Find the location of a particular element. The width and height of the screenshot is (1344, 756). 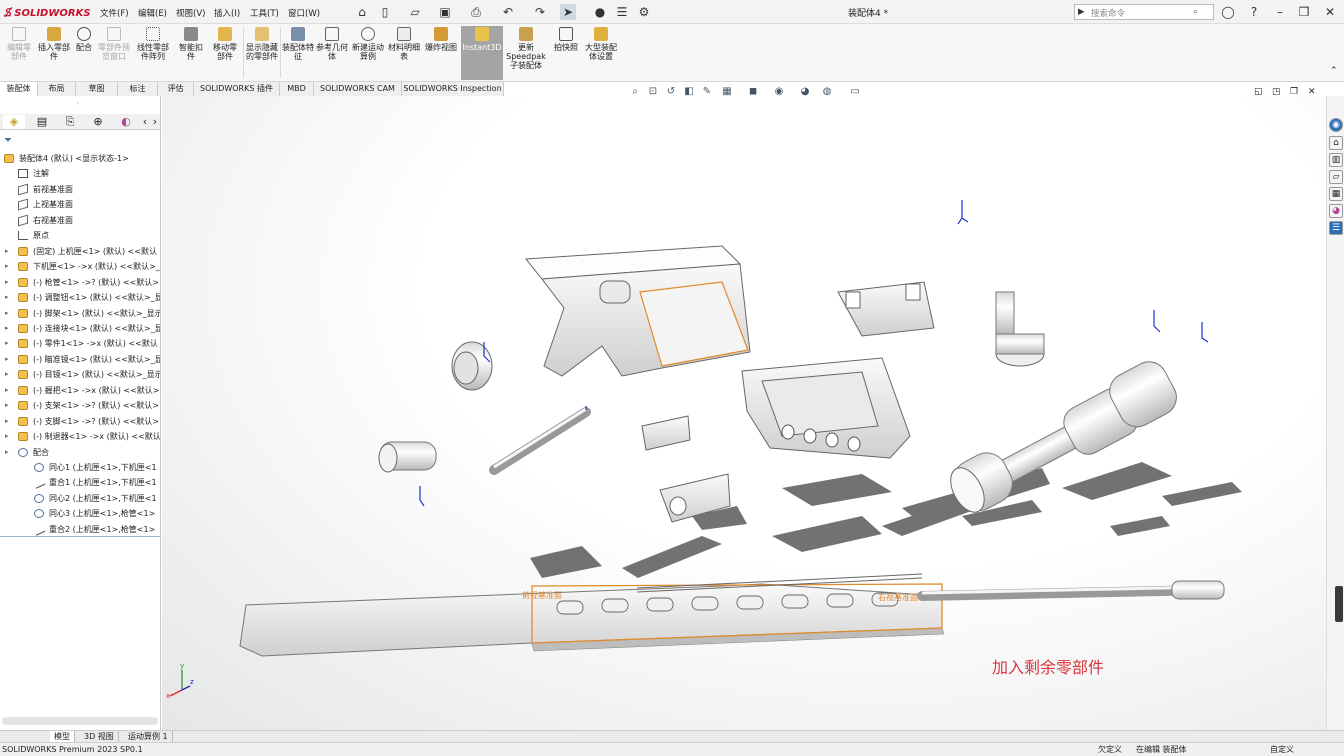

connector-block-part is located at coordinates (666, 433).